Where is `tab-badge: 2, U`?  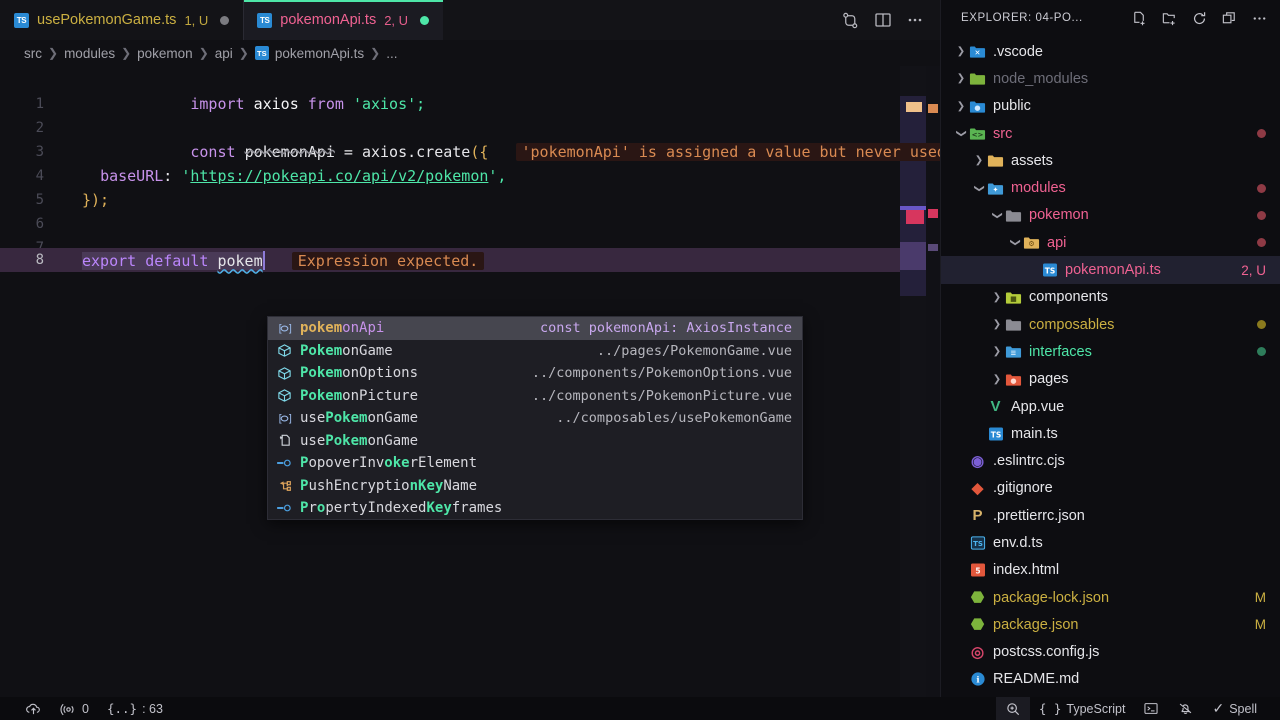 tab-badge: 2, U is located at coordinates (396, 20).